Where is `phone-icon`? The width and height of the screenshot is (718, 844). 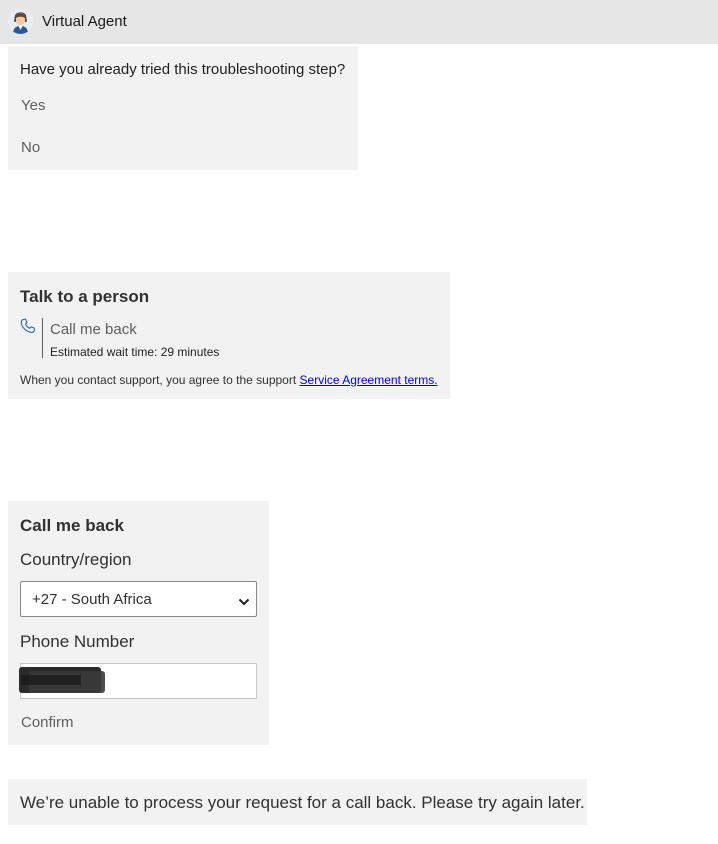
phone-icon is located at coordinates (28, 326).